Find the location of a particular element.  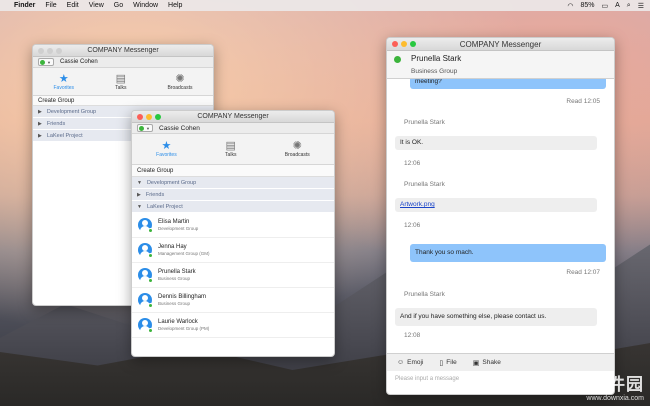

contact-row: Prunella Stark Business Group is located at coordinates (233, 275).